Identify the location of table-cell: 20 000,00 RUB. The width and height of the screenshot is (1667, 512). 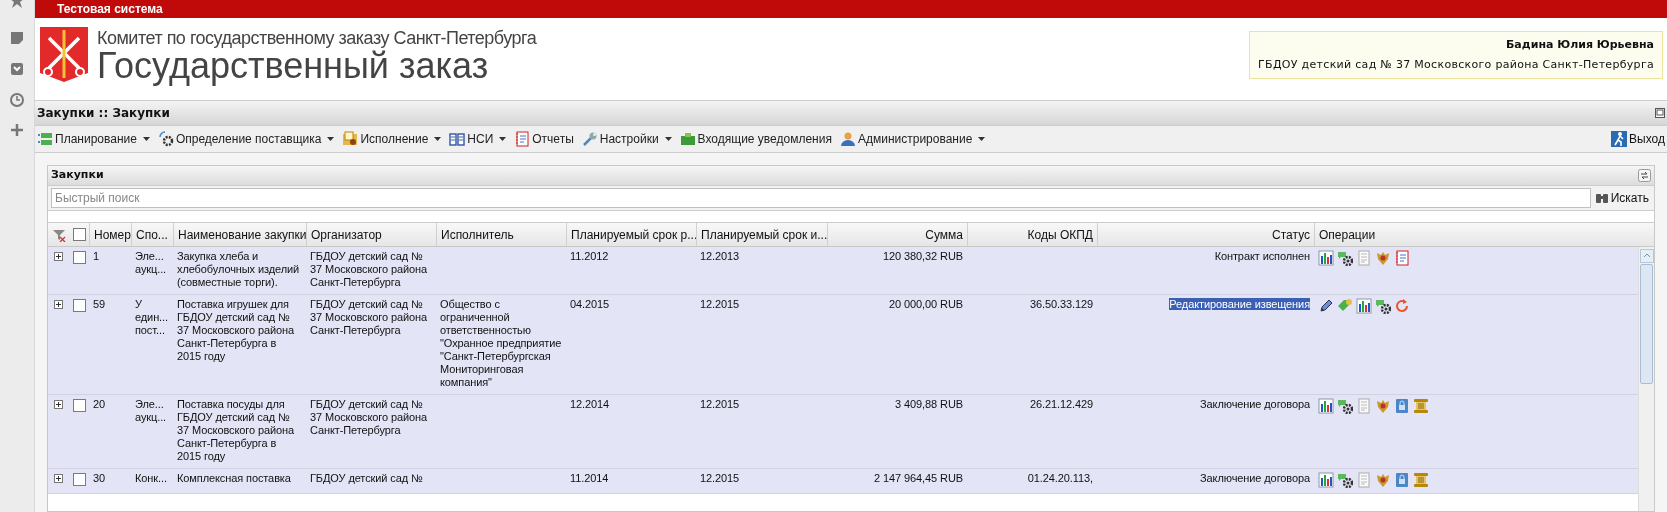
(926, 304).